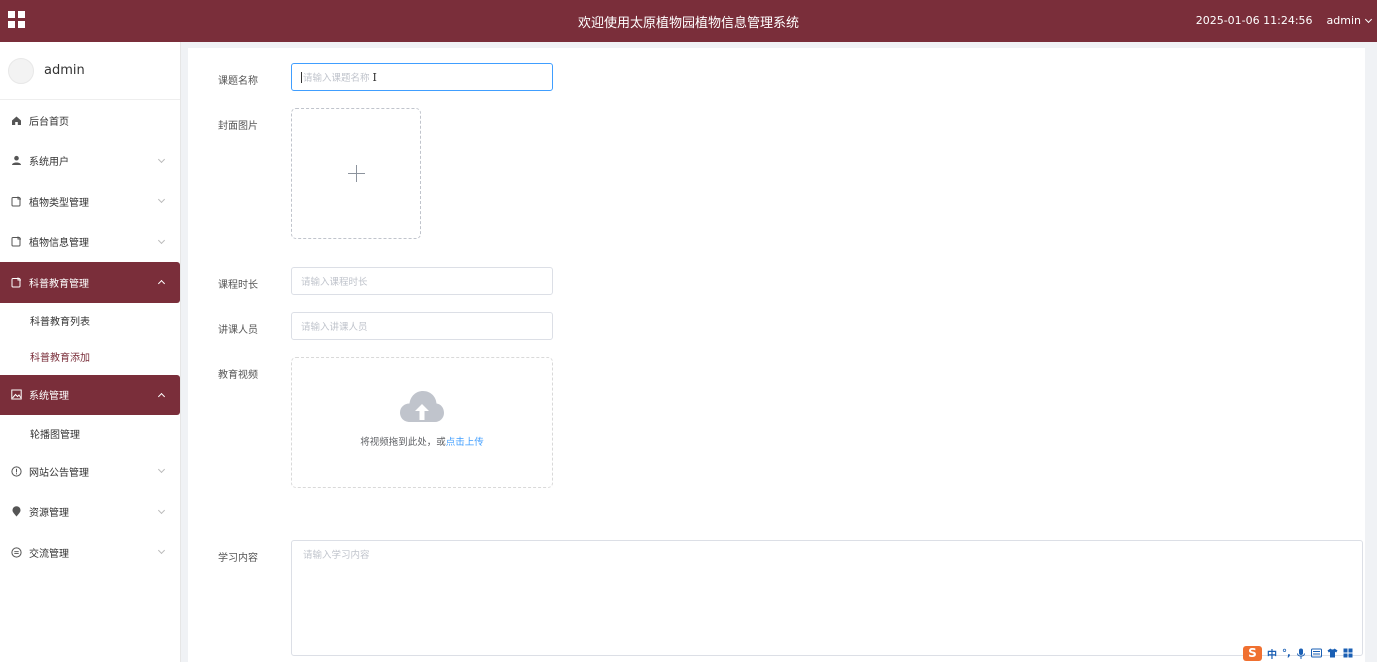 This screenshot has width=1377, height=662. I want to click on ime-toolbar: S 中 °,, so click(1298, 653).